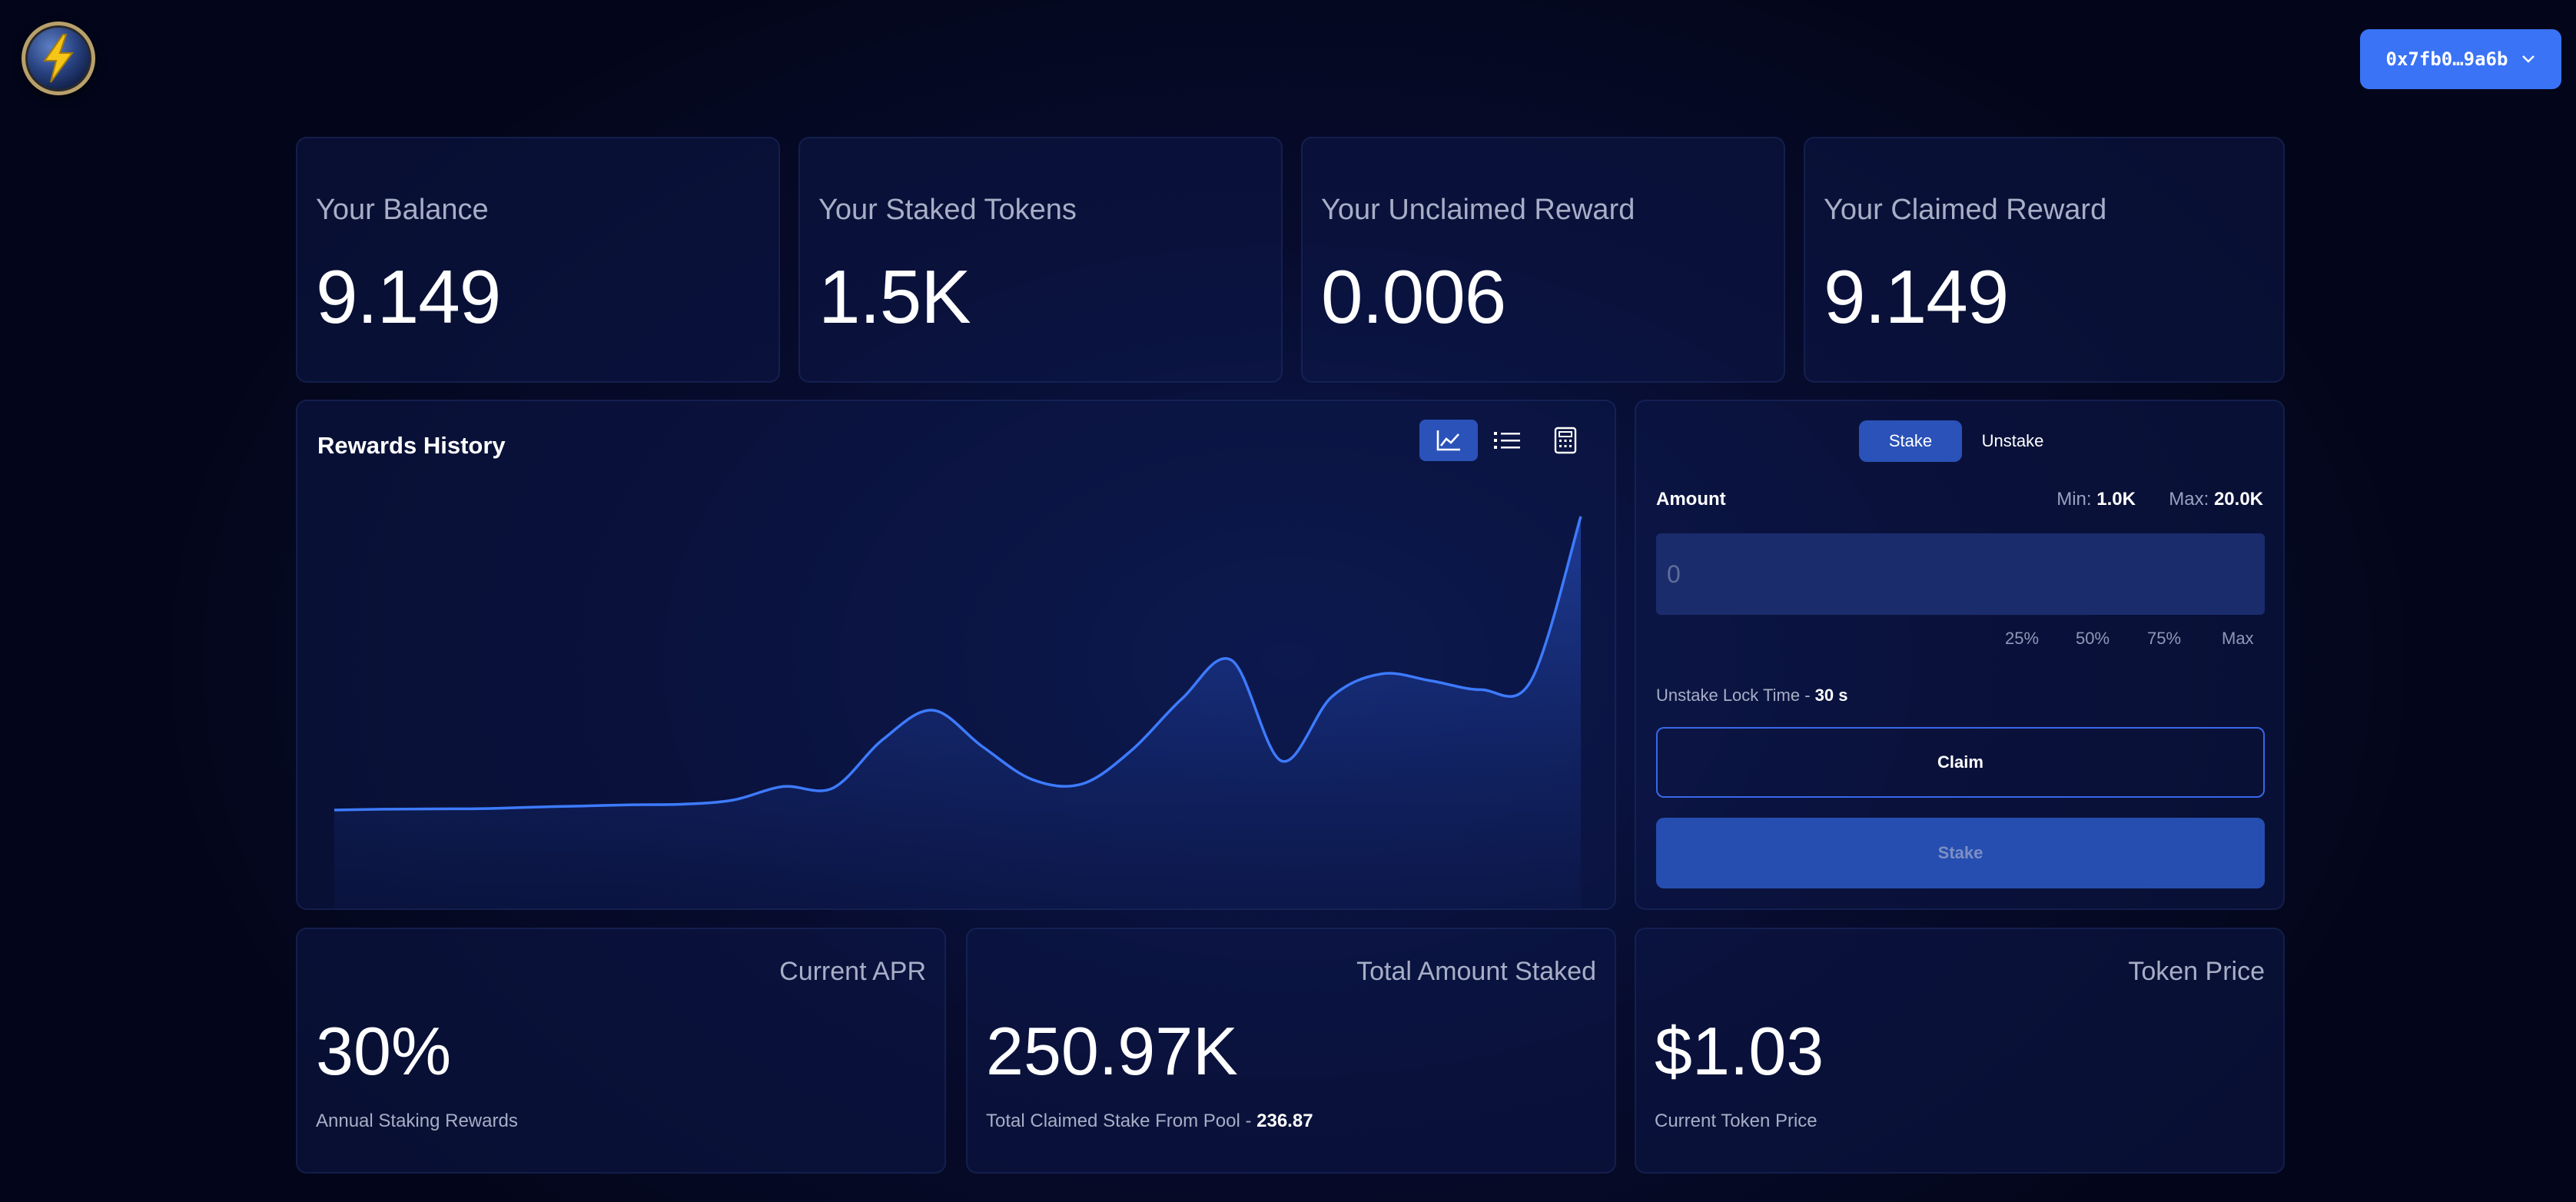 Image resolution: width=2576 pixels, height=1202 pixels. I want to click on stat-label: Your Unclaimed Reward, so click(1478, 210).